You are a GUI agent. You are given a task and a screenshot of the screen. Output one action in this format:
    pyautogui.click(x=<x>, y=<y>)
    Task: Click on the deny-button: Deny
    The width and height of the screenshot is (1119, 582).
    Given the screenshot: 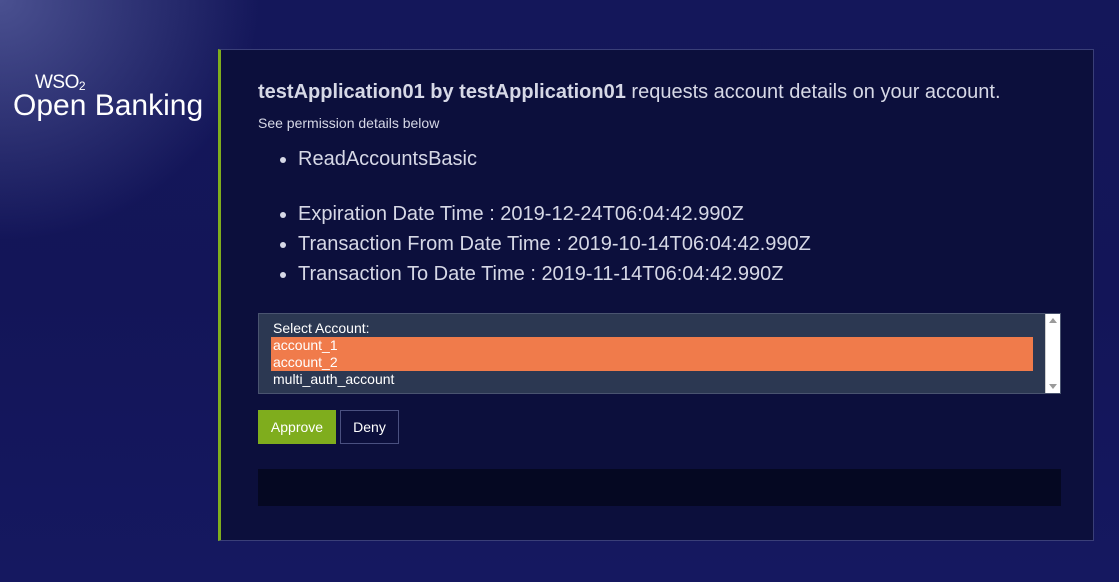 What is the action you would take?
    pyautogui.click(x=369, y=427)
    